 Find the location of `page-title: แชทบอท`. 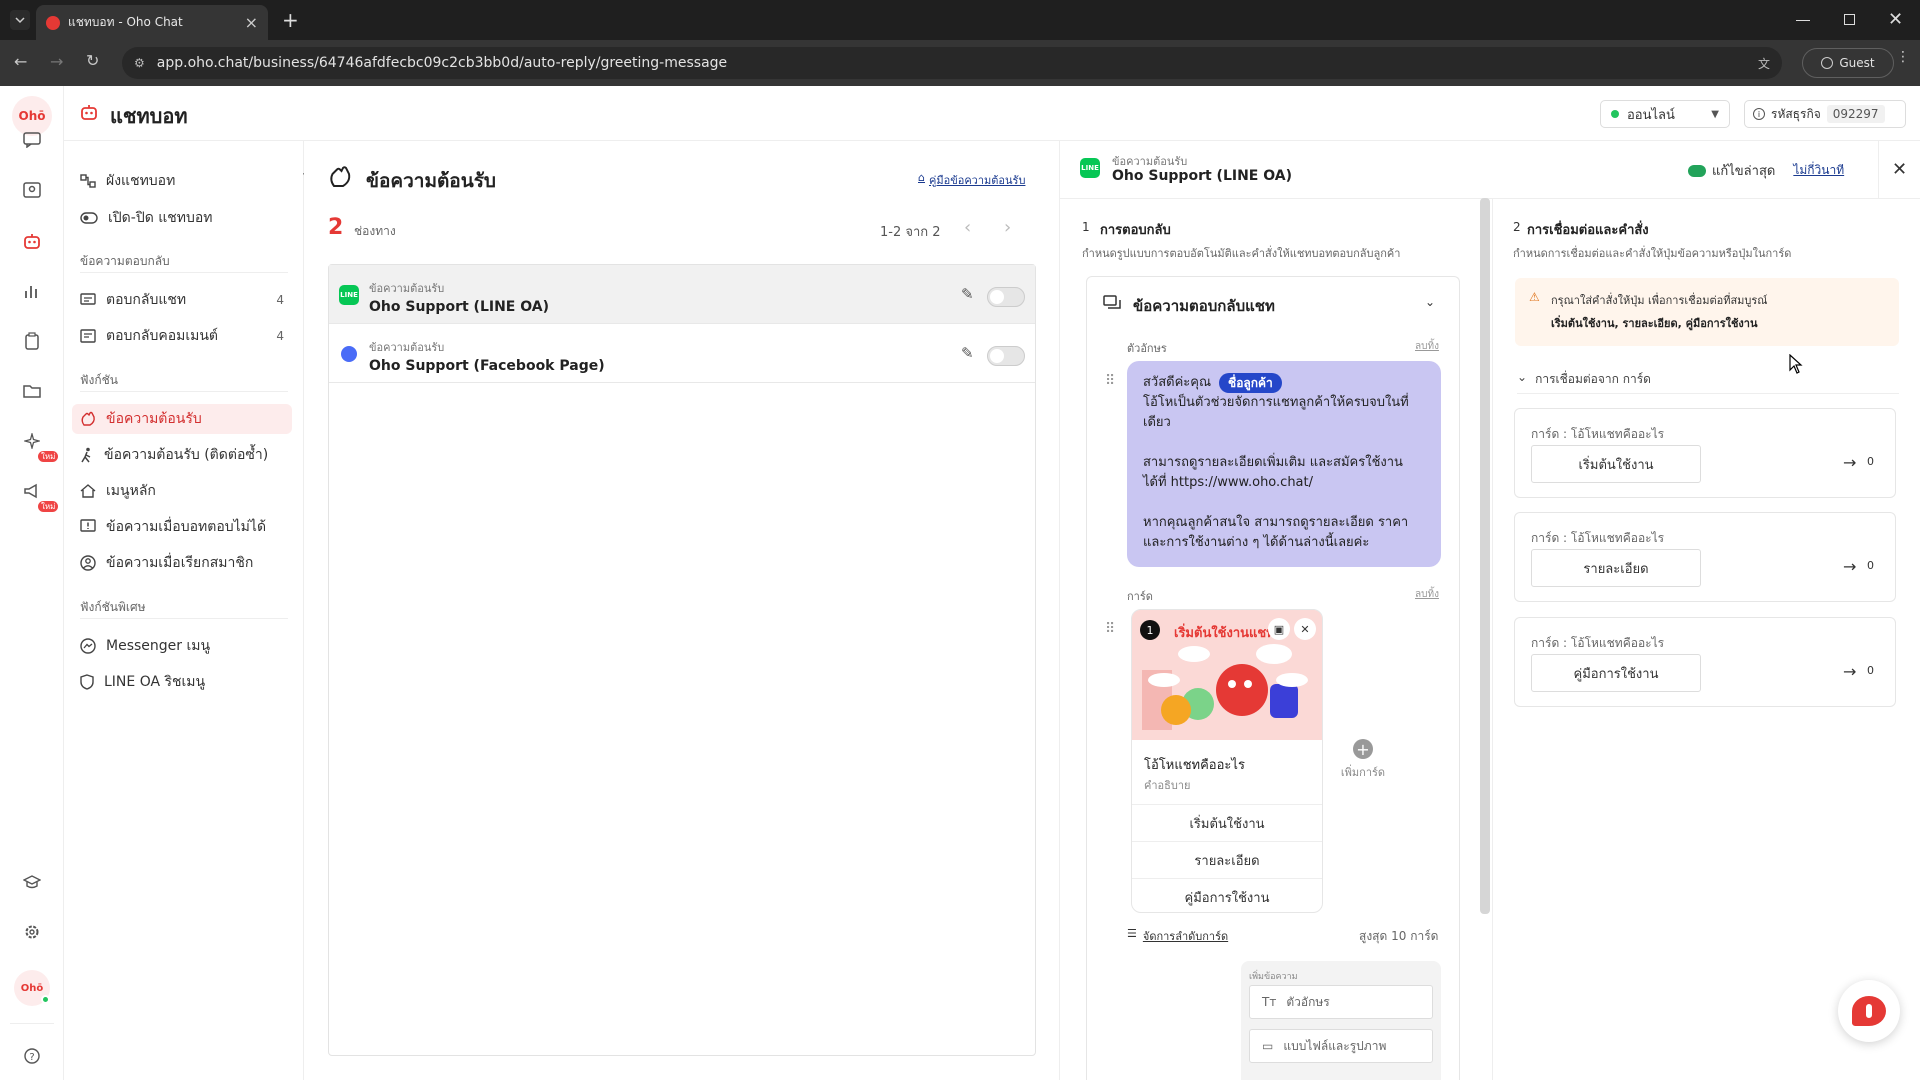

page-title: แชทบอท is located at coordinates (149, 116).